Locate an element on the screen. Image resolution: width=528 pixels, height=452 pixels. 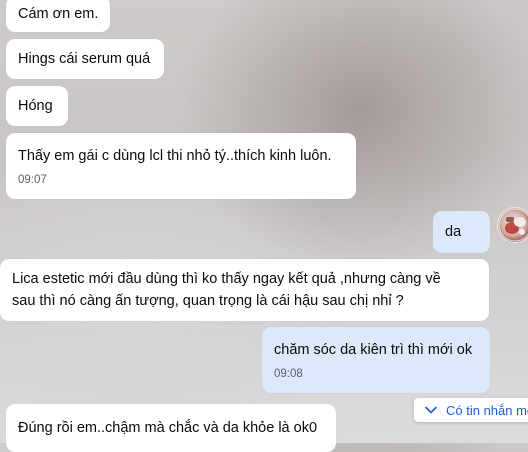
message-text: Hings cái serum quá is located at coordinates (84, 59).